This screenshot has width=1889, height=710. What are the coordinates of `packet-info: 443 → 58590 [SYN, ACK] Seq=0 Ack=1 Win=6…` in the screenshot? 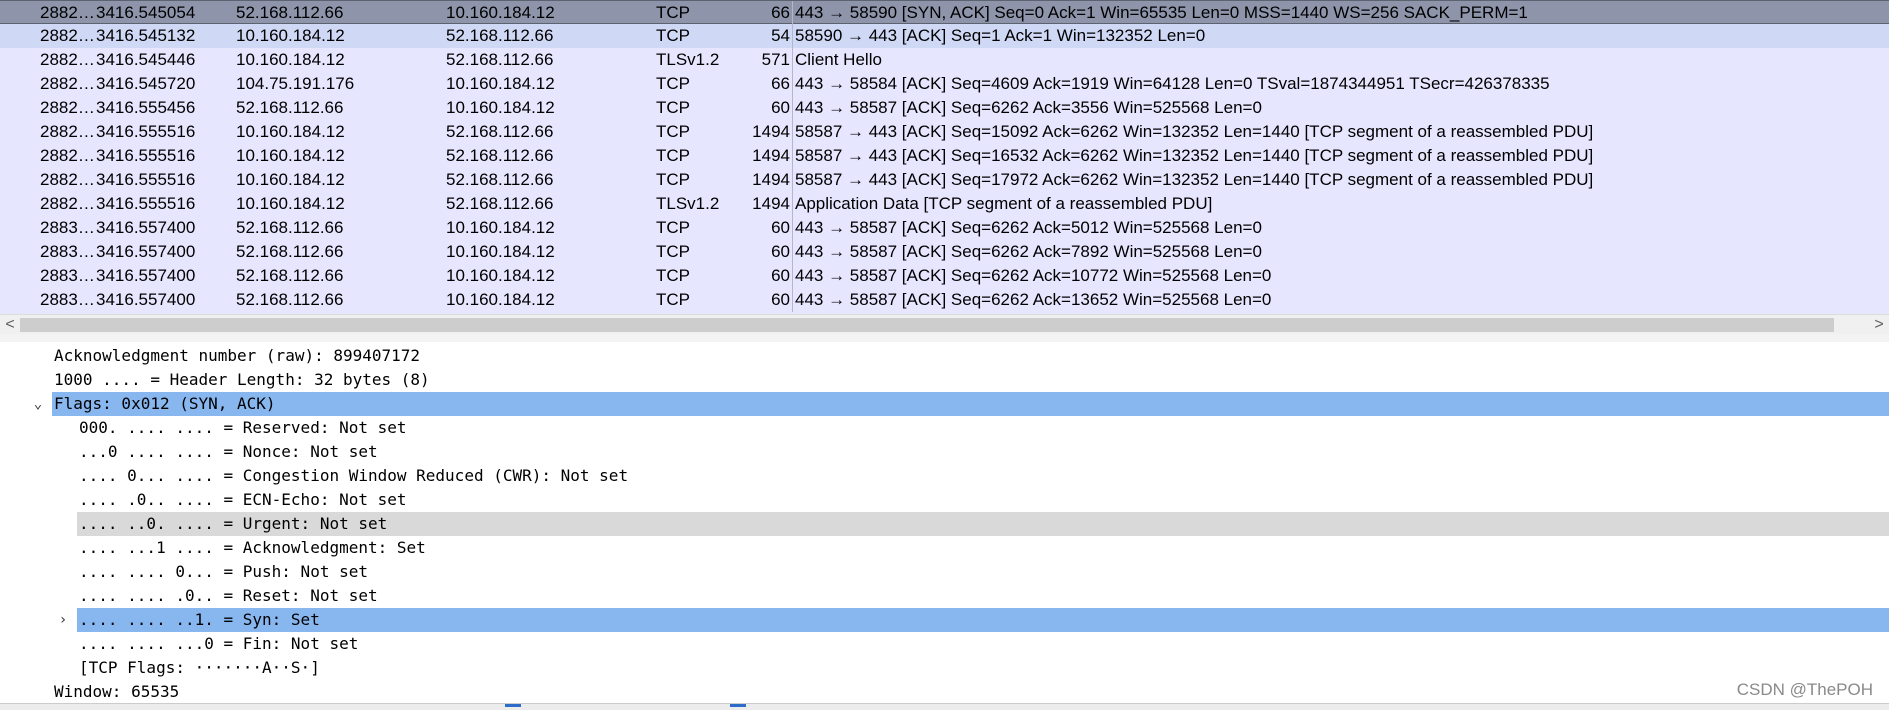 It's located at (1161, 12).